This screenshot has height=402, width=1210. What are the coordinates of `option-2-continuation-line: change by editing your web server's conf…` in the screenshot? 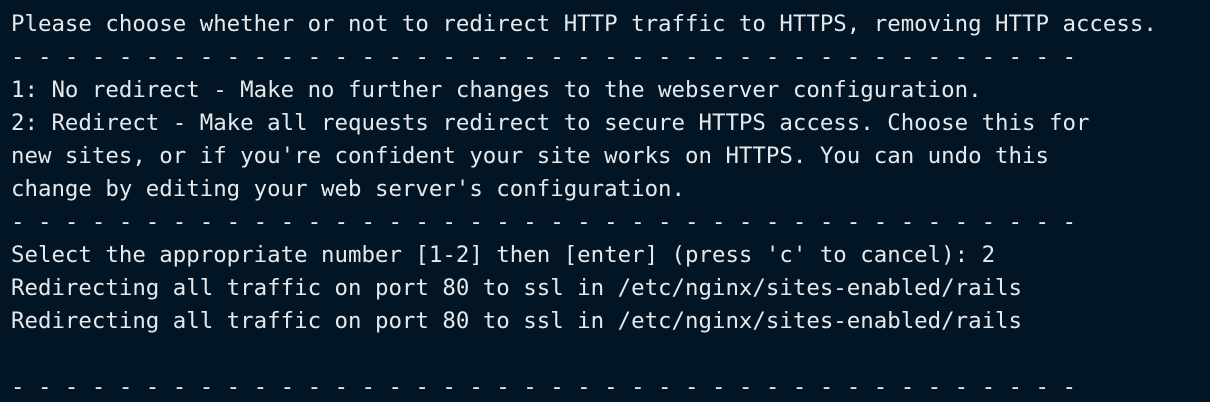 It's located at (348, 189).